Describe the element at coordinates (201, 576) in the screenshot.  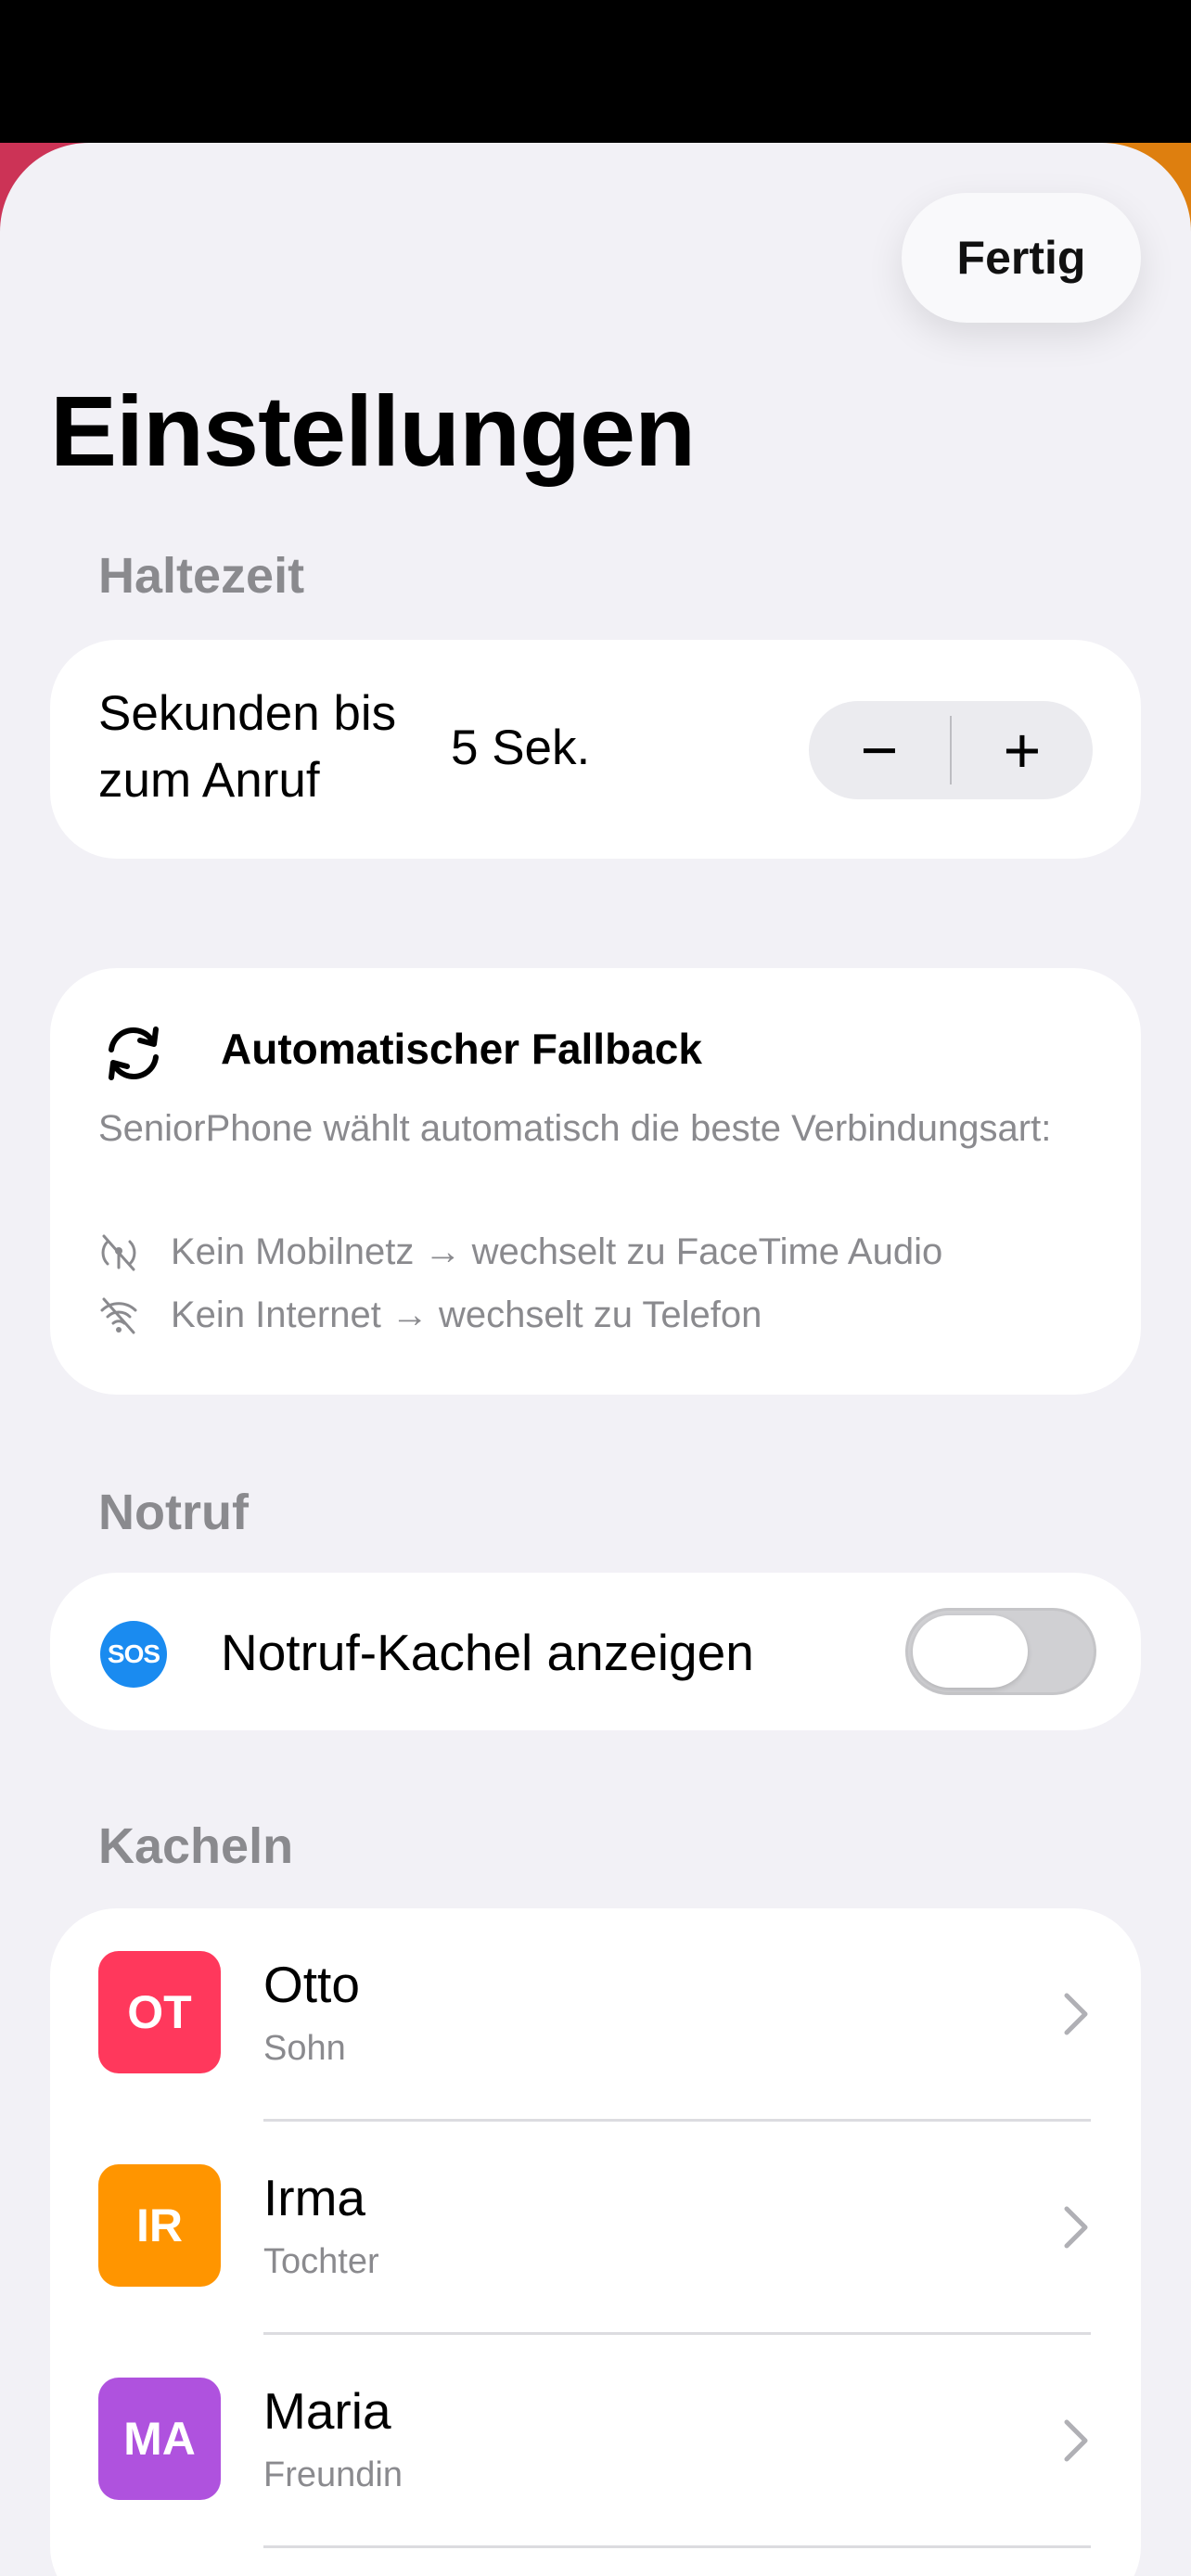
I see `section-header-hold-time: Haltezeit` at that location.